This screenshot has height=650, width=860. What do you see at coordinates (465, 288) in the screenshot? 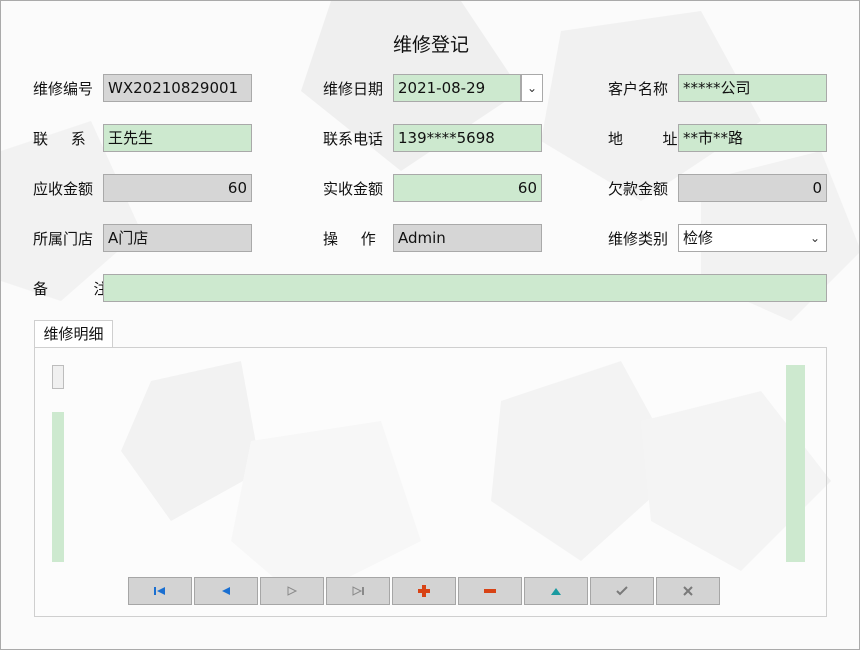
I see `remarks-field` at bounding box center [465, 288].